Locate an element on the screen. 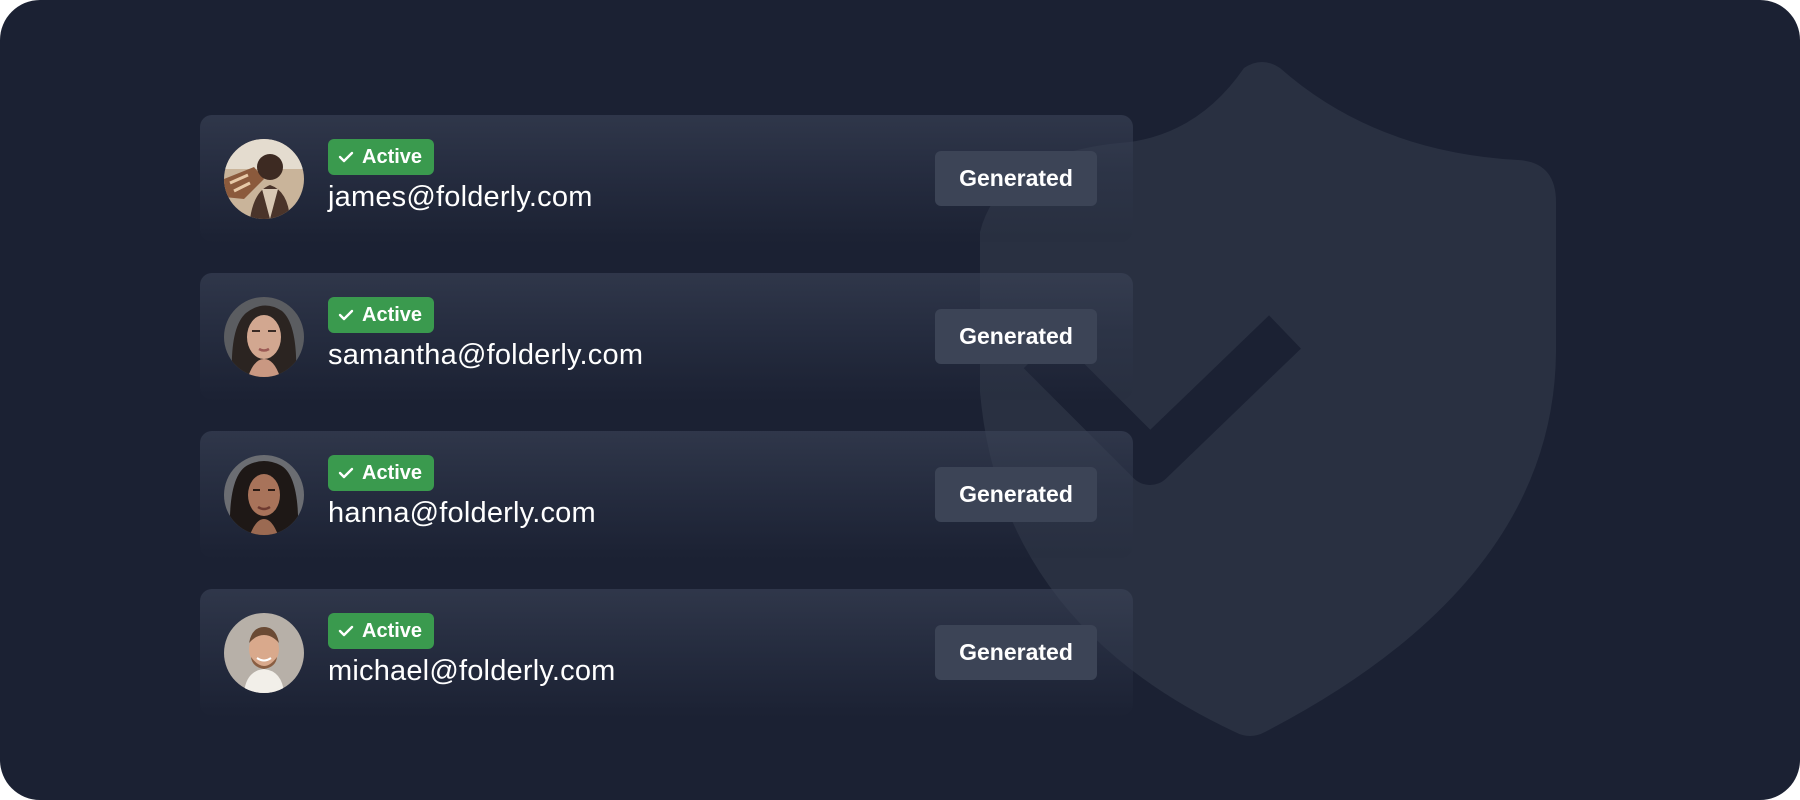 Image resolution: width=1800 pixels, height=800 pixels. user-row-hanna: Active hanna@folderly.com Generated is located at coordinates (666, 494).